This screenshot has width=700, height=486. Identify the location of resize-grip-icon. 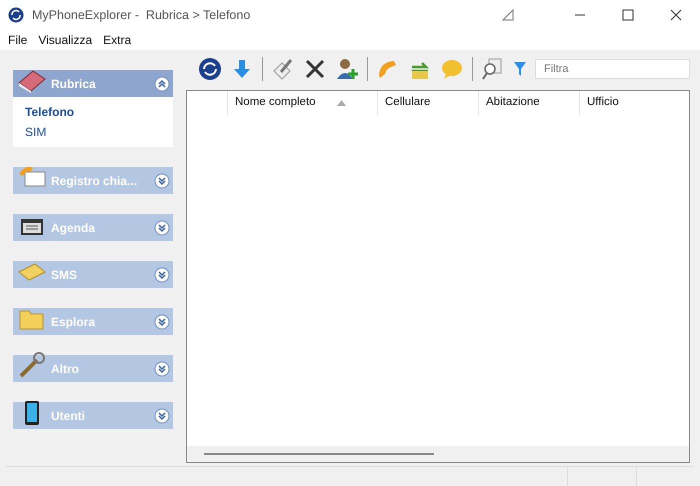
(508, 15).